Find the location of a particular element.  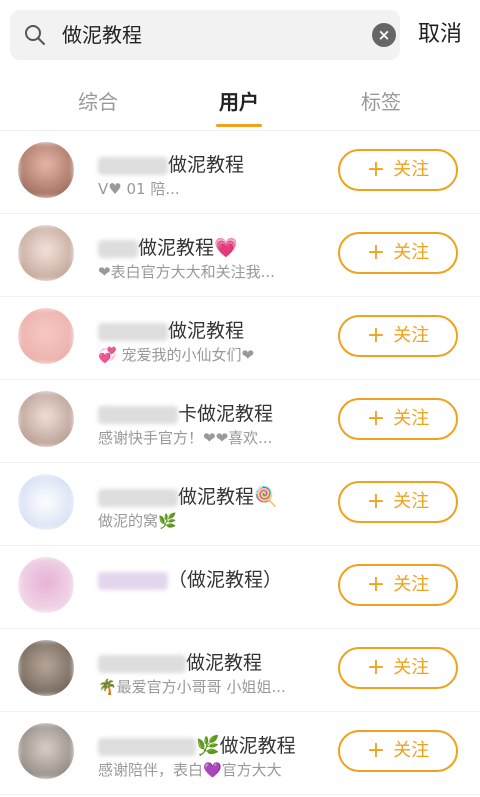

search-input: 做泥教程 is located at coordinates (102, 35).